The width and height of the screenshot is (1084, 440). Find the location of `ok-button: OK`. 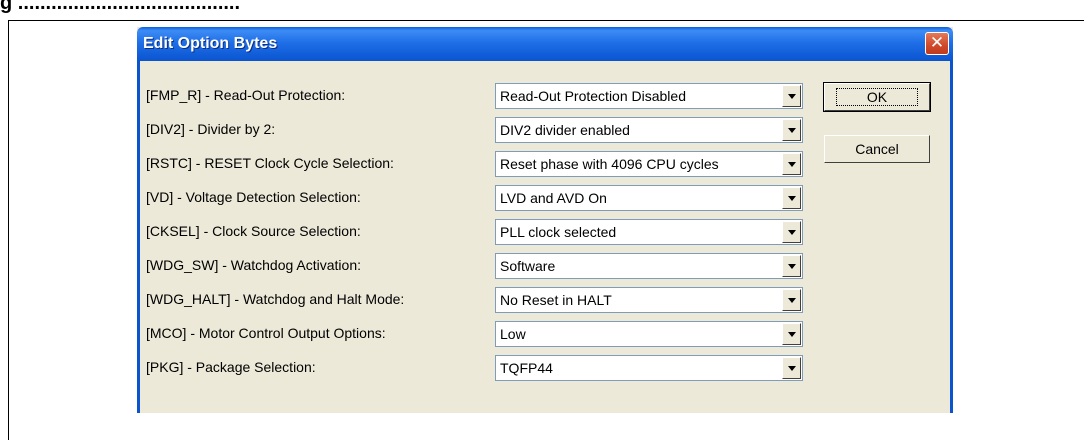

ok-button: OK is located at coordinates (877, 97).